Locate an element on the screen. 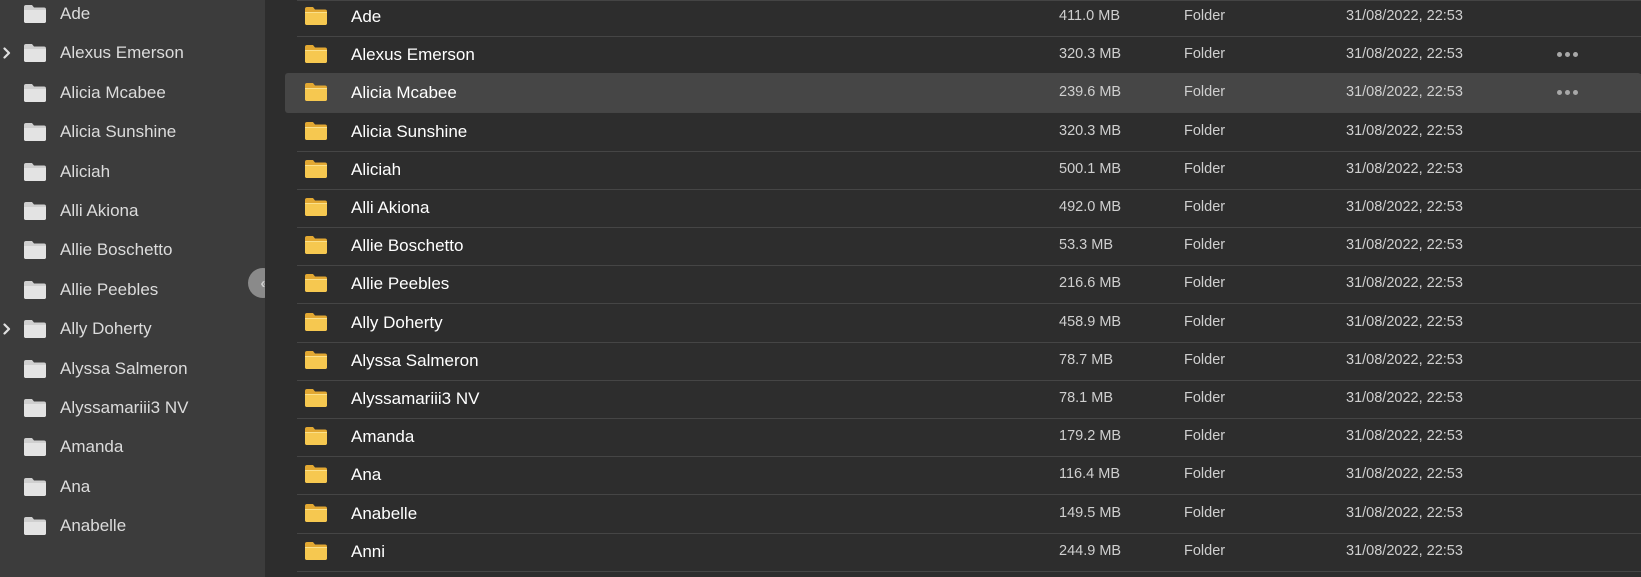 The image size is (1641, 577). sidebar-item: Ade is located at coordinates (132, 16).